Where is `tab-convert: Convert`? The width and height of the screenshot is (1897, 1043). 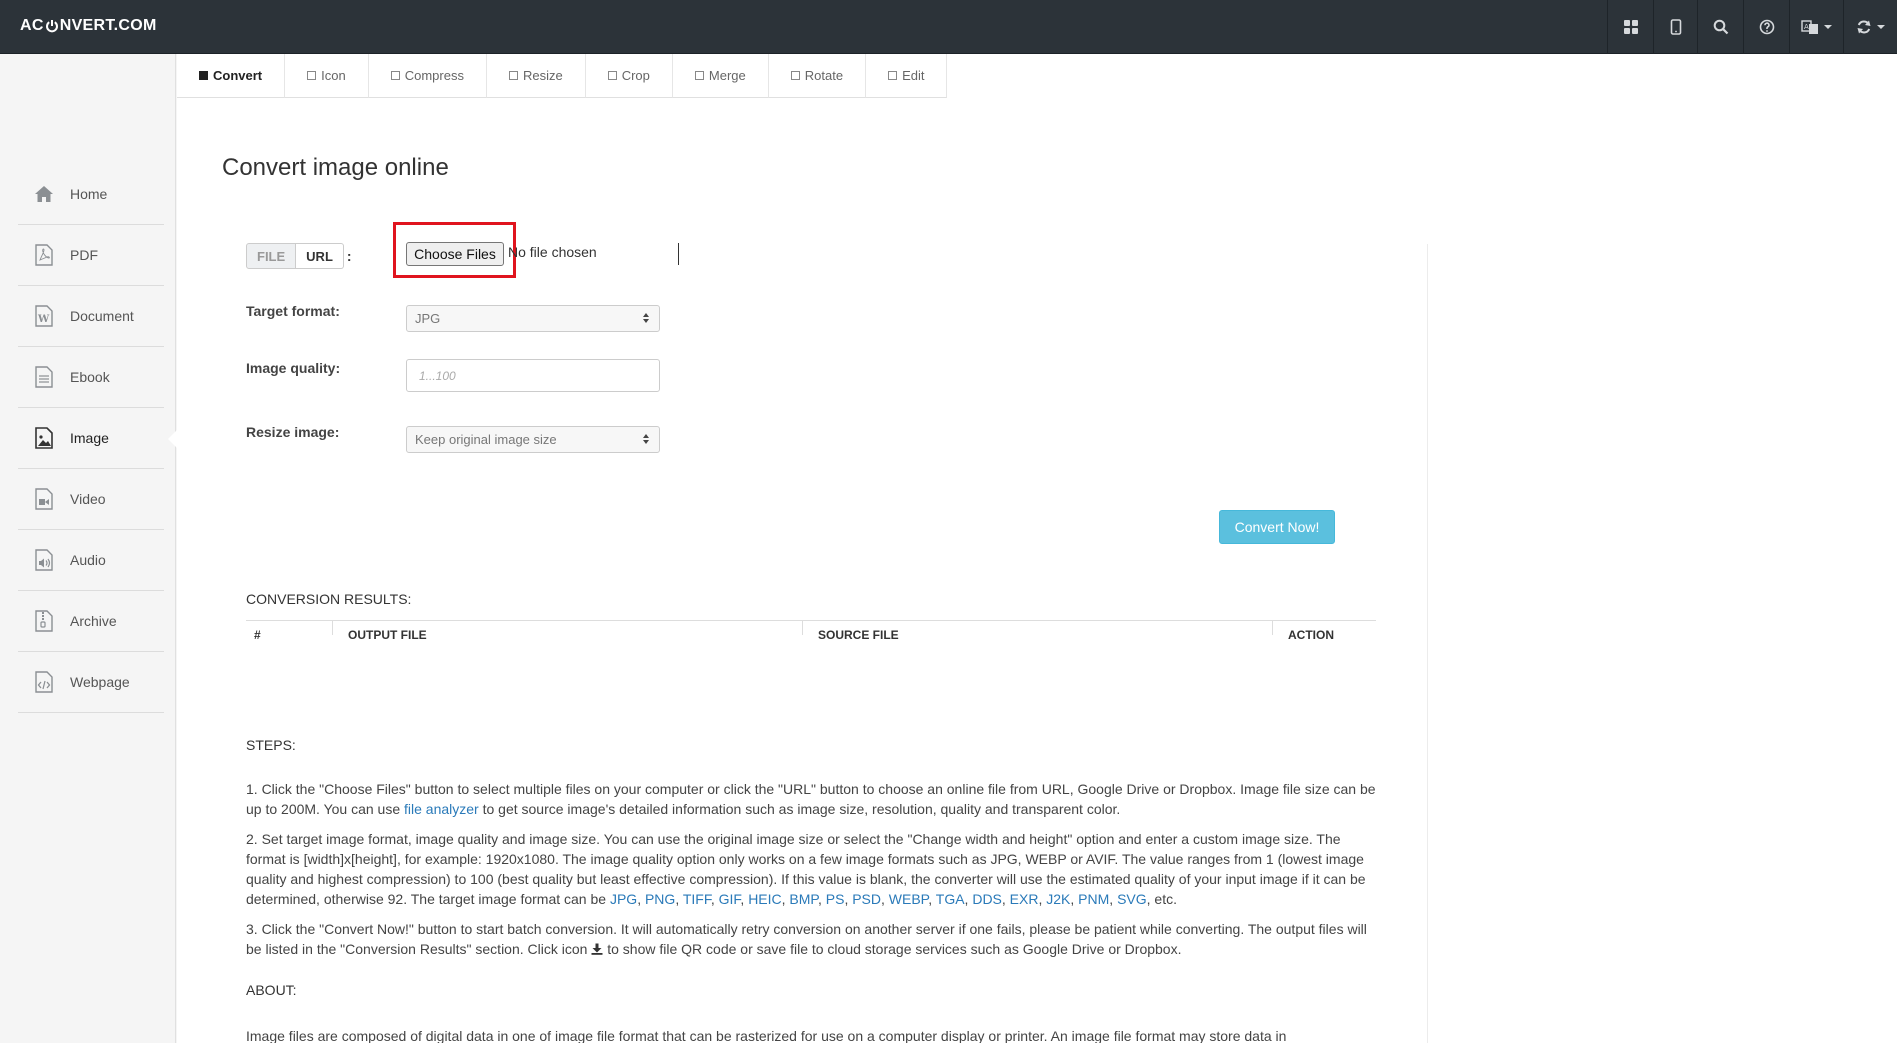 tab-convert: Convert is located at coordinates (231, 76).